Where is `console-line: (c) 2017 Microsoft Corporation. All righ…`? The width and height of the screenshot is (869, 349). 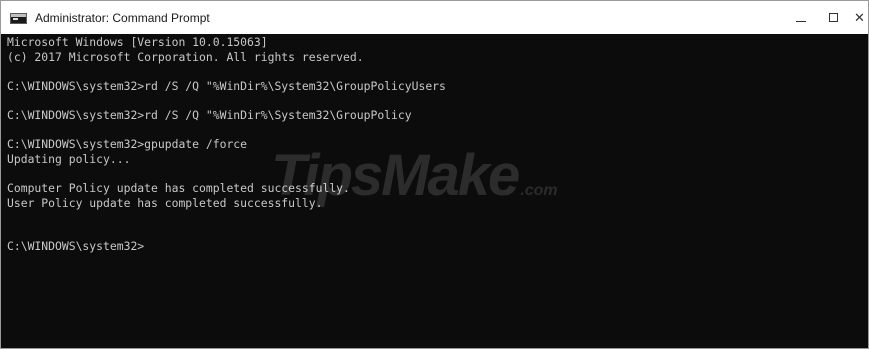
console-line: (c) 2017 Microsoft Corporation. All righ… is located at coordinates (185, 56).